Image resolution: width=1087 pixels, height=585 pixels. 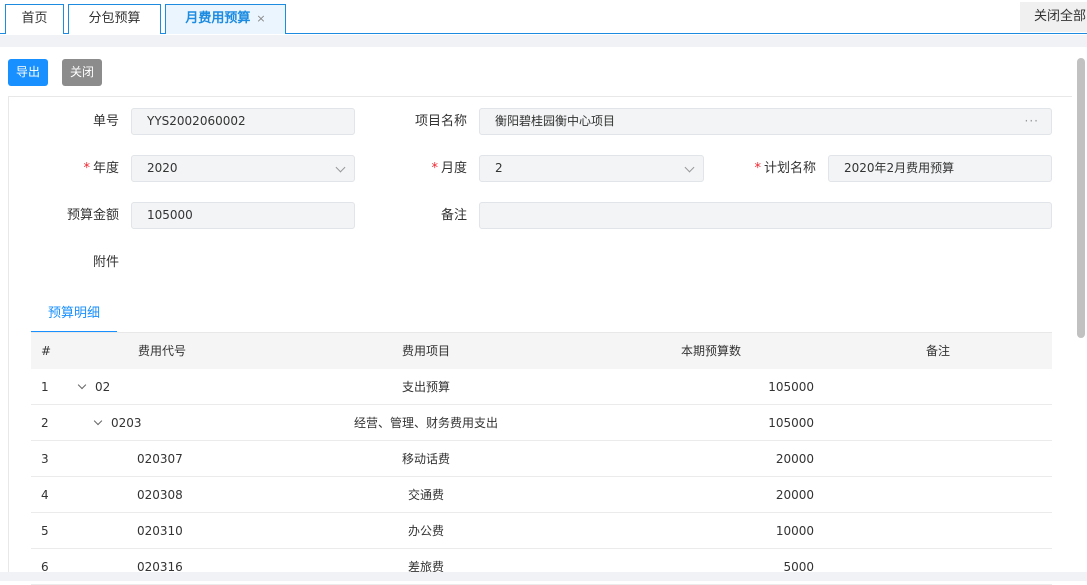 I want to click on row-index: 2, so click(x=45, y=423).